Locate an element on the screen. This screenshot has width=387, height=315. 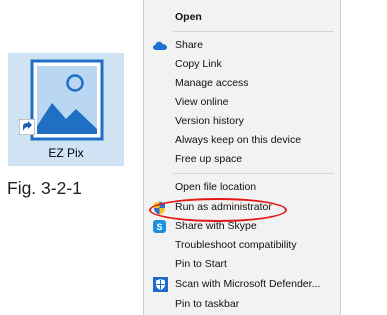
svg-text: S is located at coordinates (159, 227).